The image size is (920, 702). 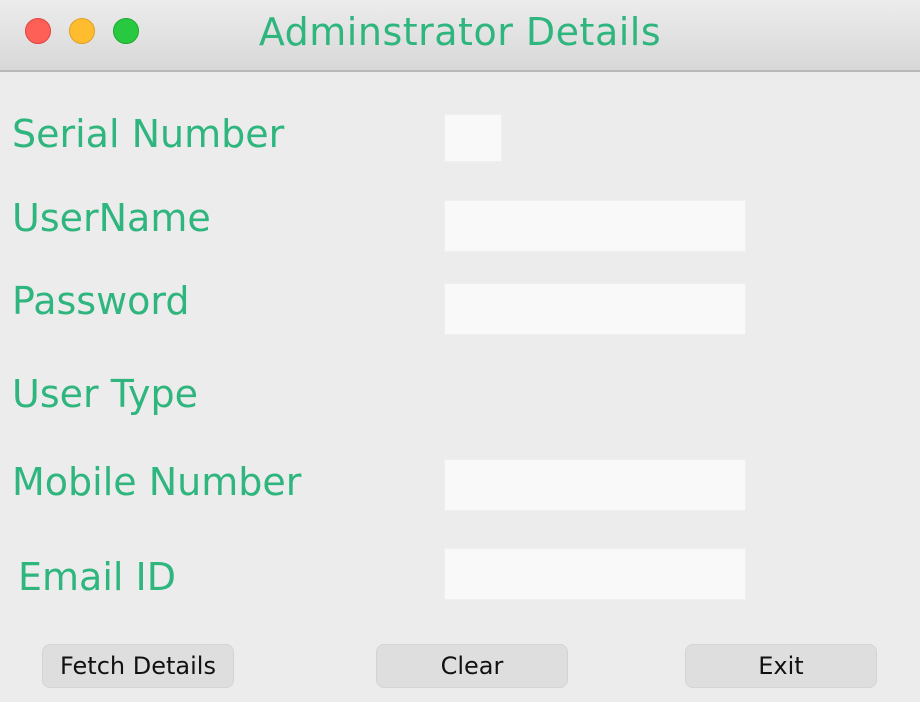 What do you see at coordinates (105, 394) in the screenshot?
I see `user-type-label: User Type` at bounding box center [105, 394].